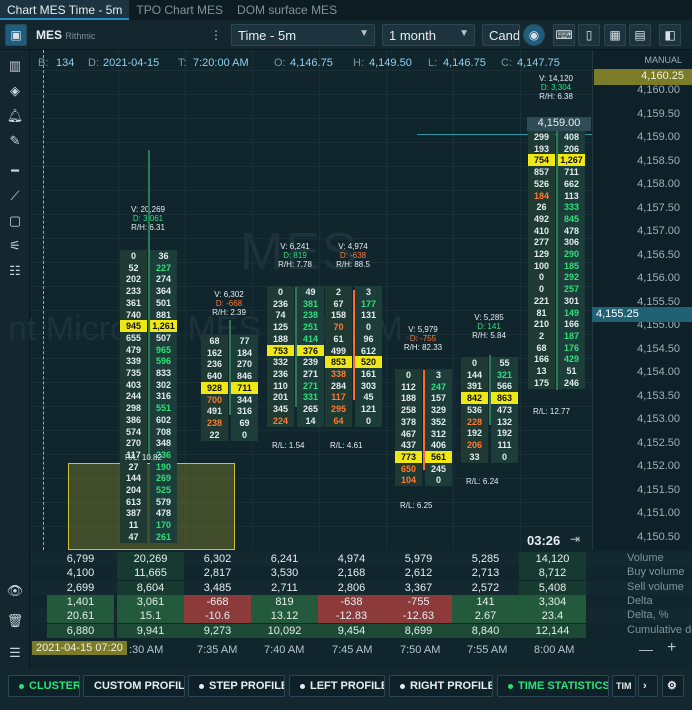  I want to click on cluster-stats: V: 14,120 D: 3,304 R/H: 6.38, so click(556, 87).